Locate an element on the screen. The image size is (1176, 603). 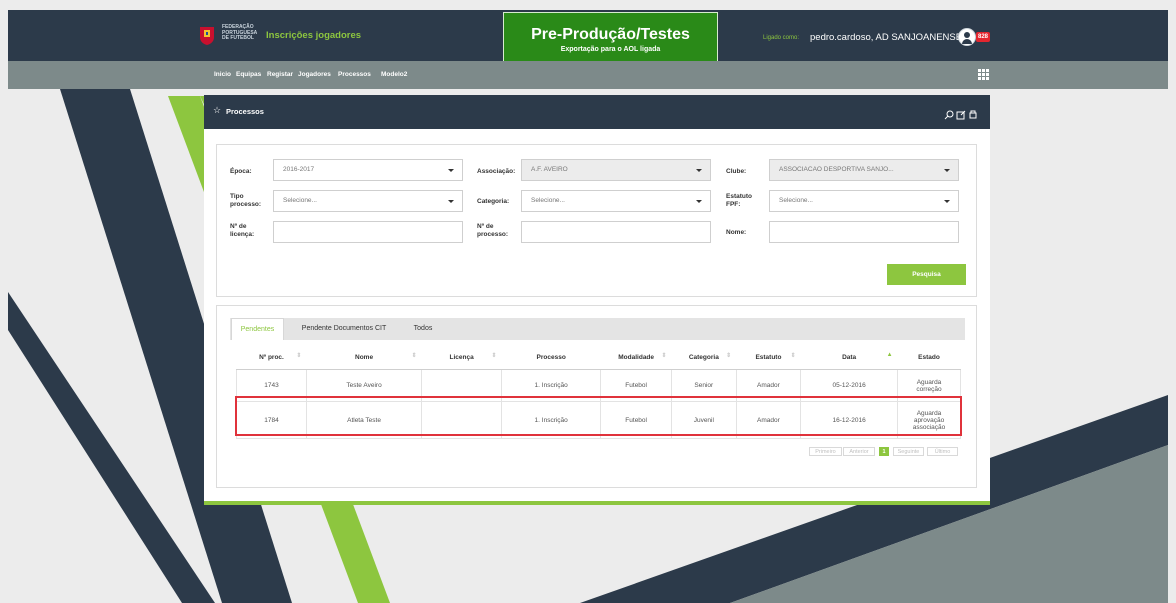
nav-bar is located at coordinates (588, 75).